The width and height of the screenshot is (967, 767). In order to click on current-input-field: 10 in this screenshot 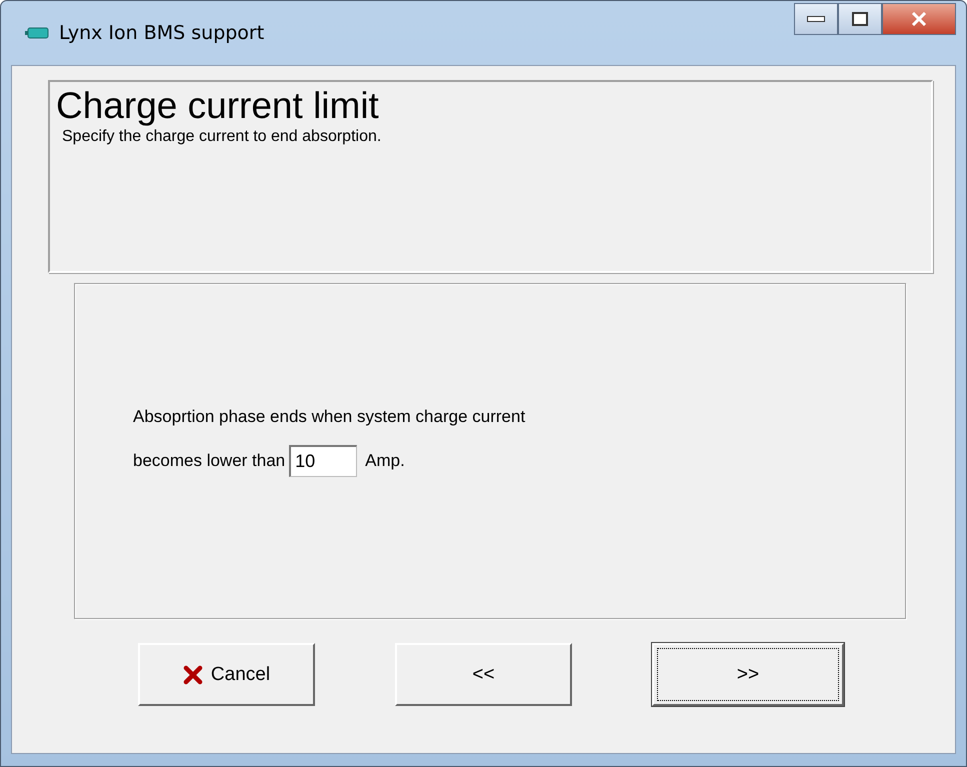, I will do `click(323, 461)`.